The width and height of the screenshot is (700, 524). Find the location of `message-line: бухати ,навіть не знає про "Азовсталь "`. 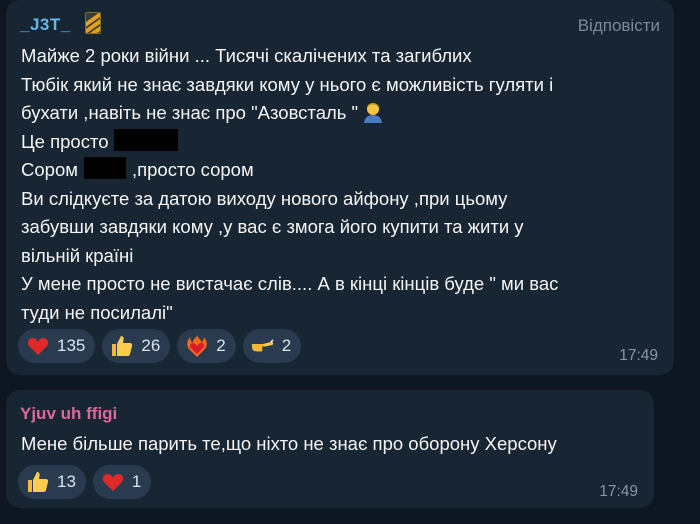

message-line: бухати ,навіть не знає про "Азовсталь " is located at coordinates (340, 113).